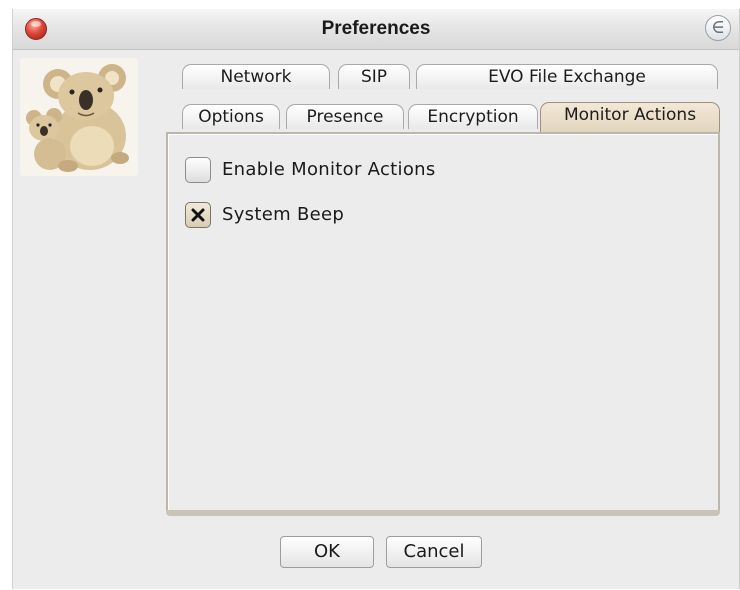  I want to click on enable-monitor-actions-label: Enable Monitor Actions, so click(329, 169).